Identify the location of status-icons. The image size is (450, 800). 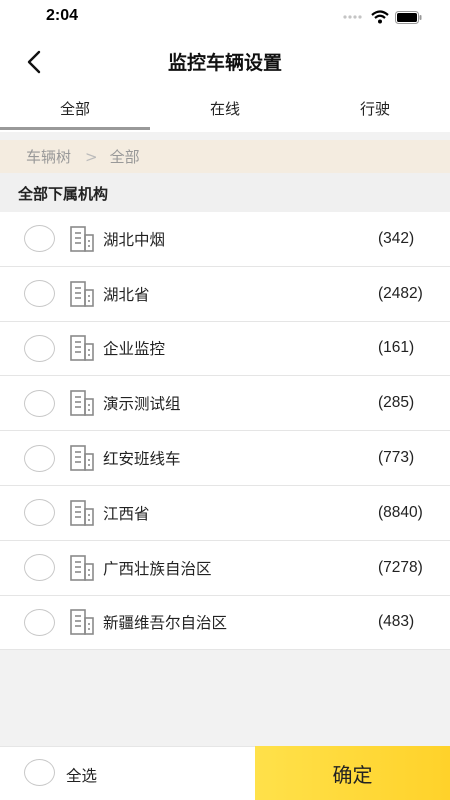
(382, 17).